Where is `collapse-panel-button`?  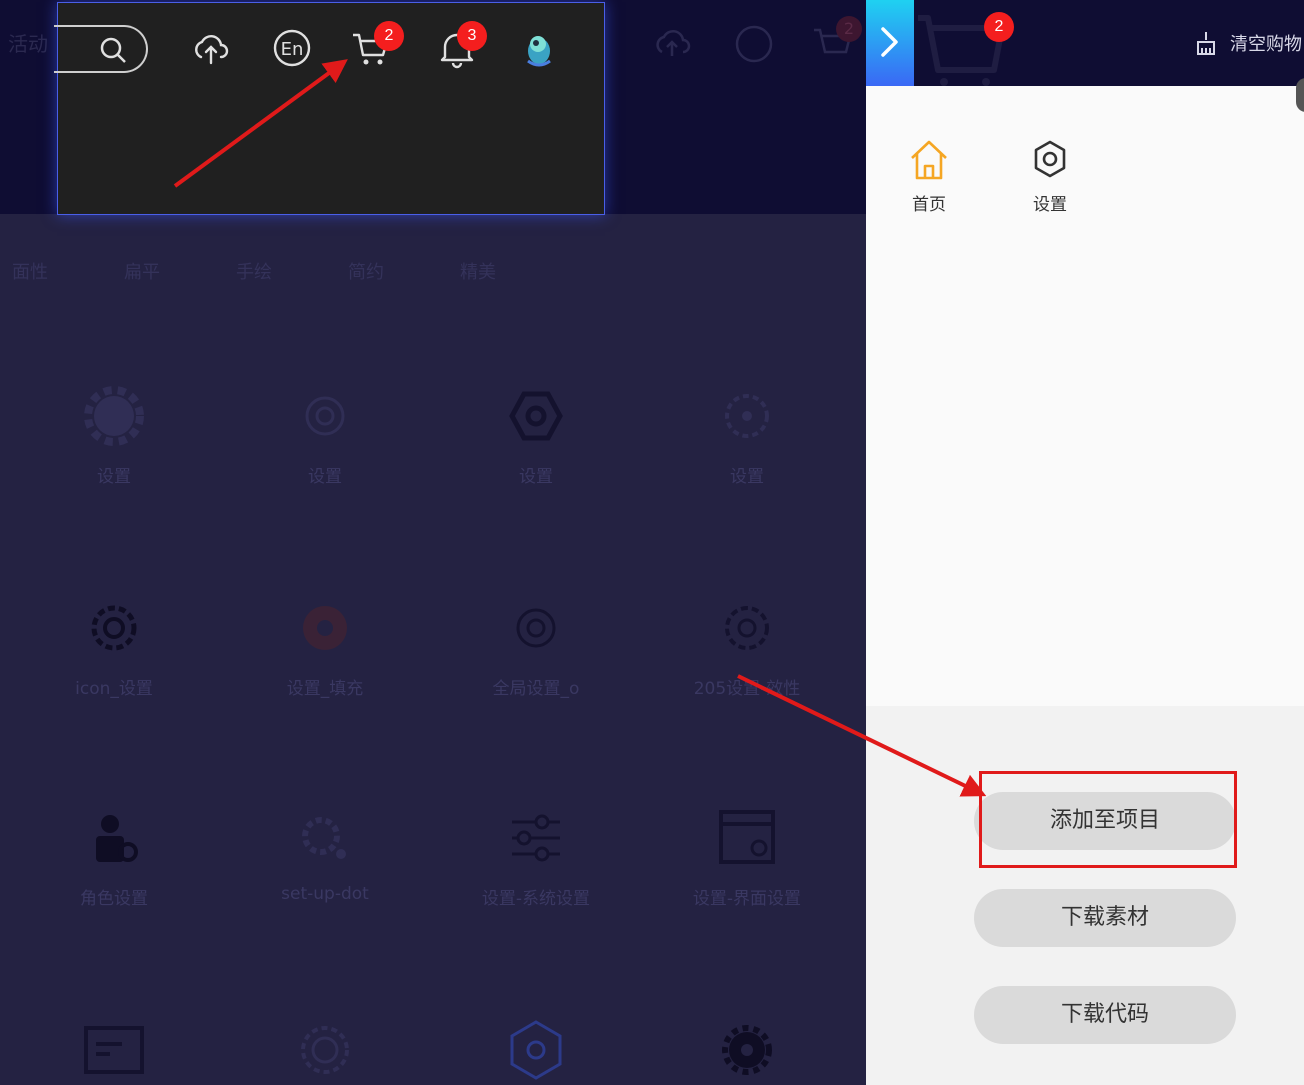 collapse-panel-button is located at coordinates (890, 43).